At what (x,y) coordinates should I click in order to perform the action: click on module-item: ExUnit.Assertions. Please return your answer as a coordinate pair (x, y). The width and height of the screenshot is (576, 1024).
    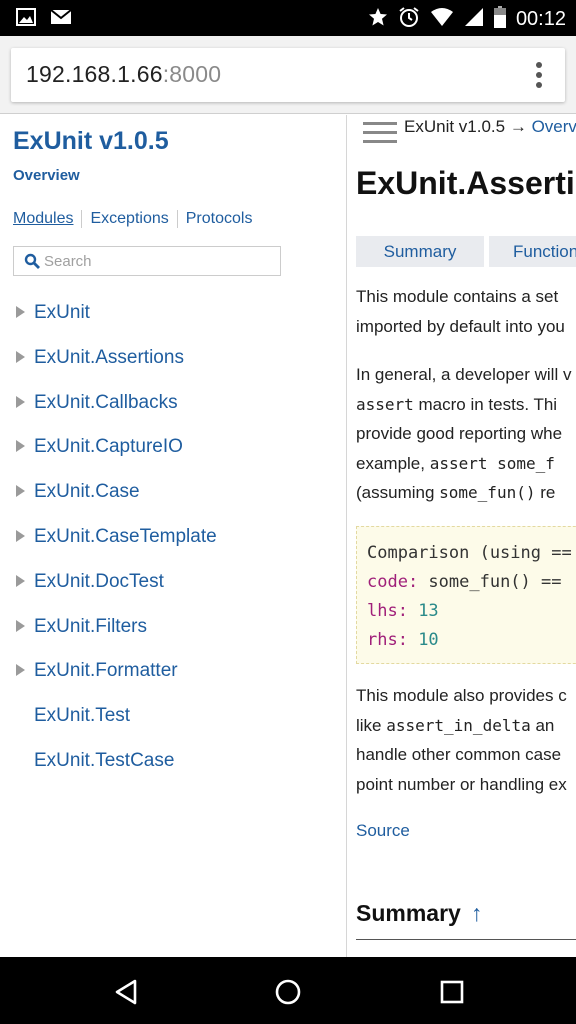
    Looking at the image, I should click on (170, 360).